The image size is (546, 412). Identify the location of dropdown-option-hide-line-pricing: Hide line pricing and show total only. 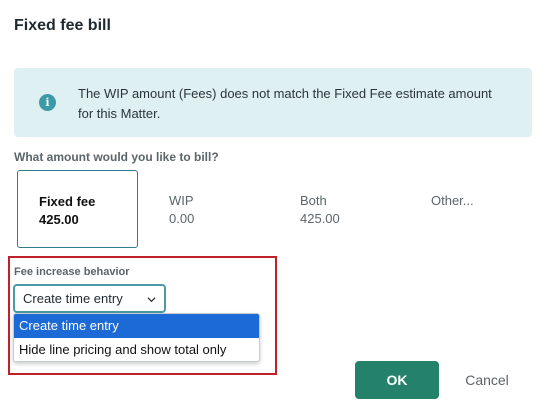
(136, 349).